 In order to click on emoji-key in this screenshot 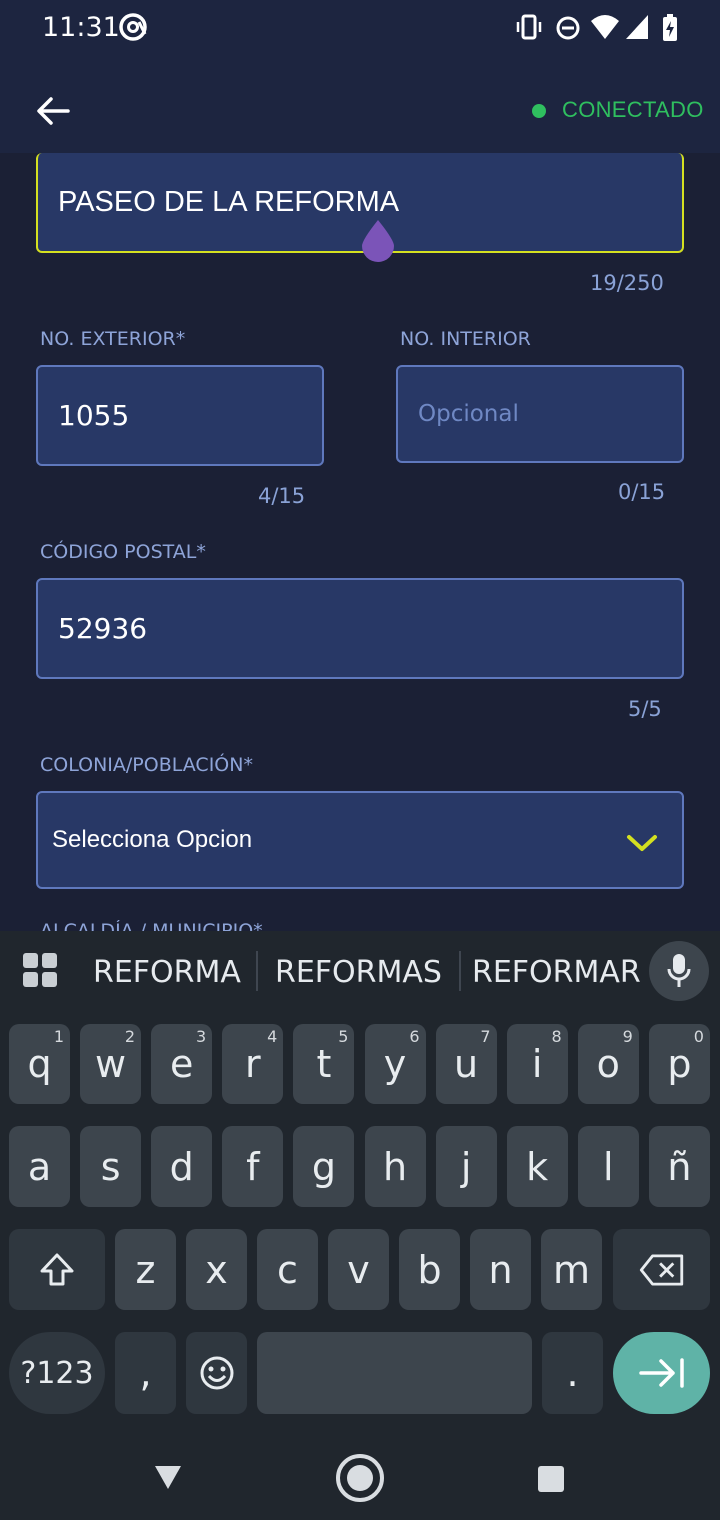, I will do `click(216, 1373)`.